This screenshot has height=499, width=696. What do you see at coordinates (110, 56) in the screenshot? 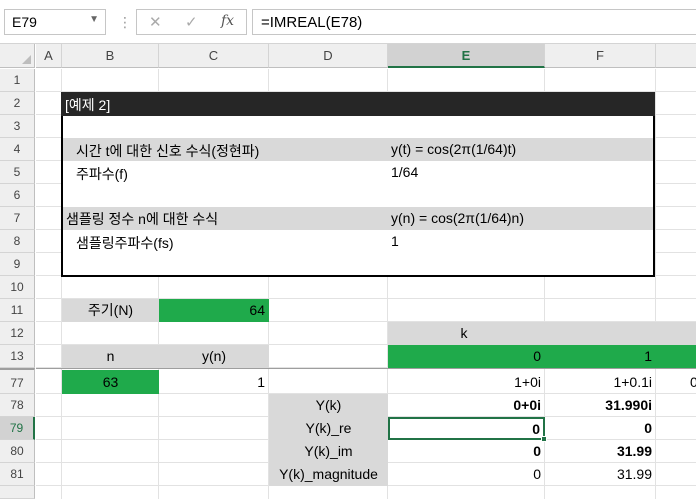
I see `column-header-b: B` at bounding box center [110, 56].